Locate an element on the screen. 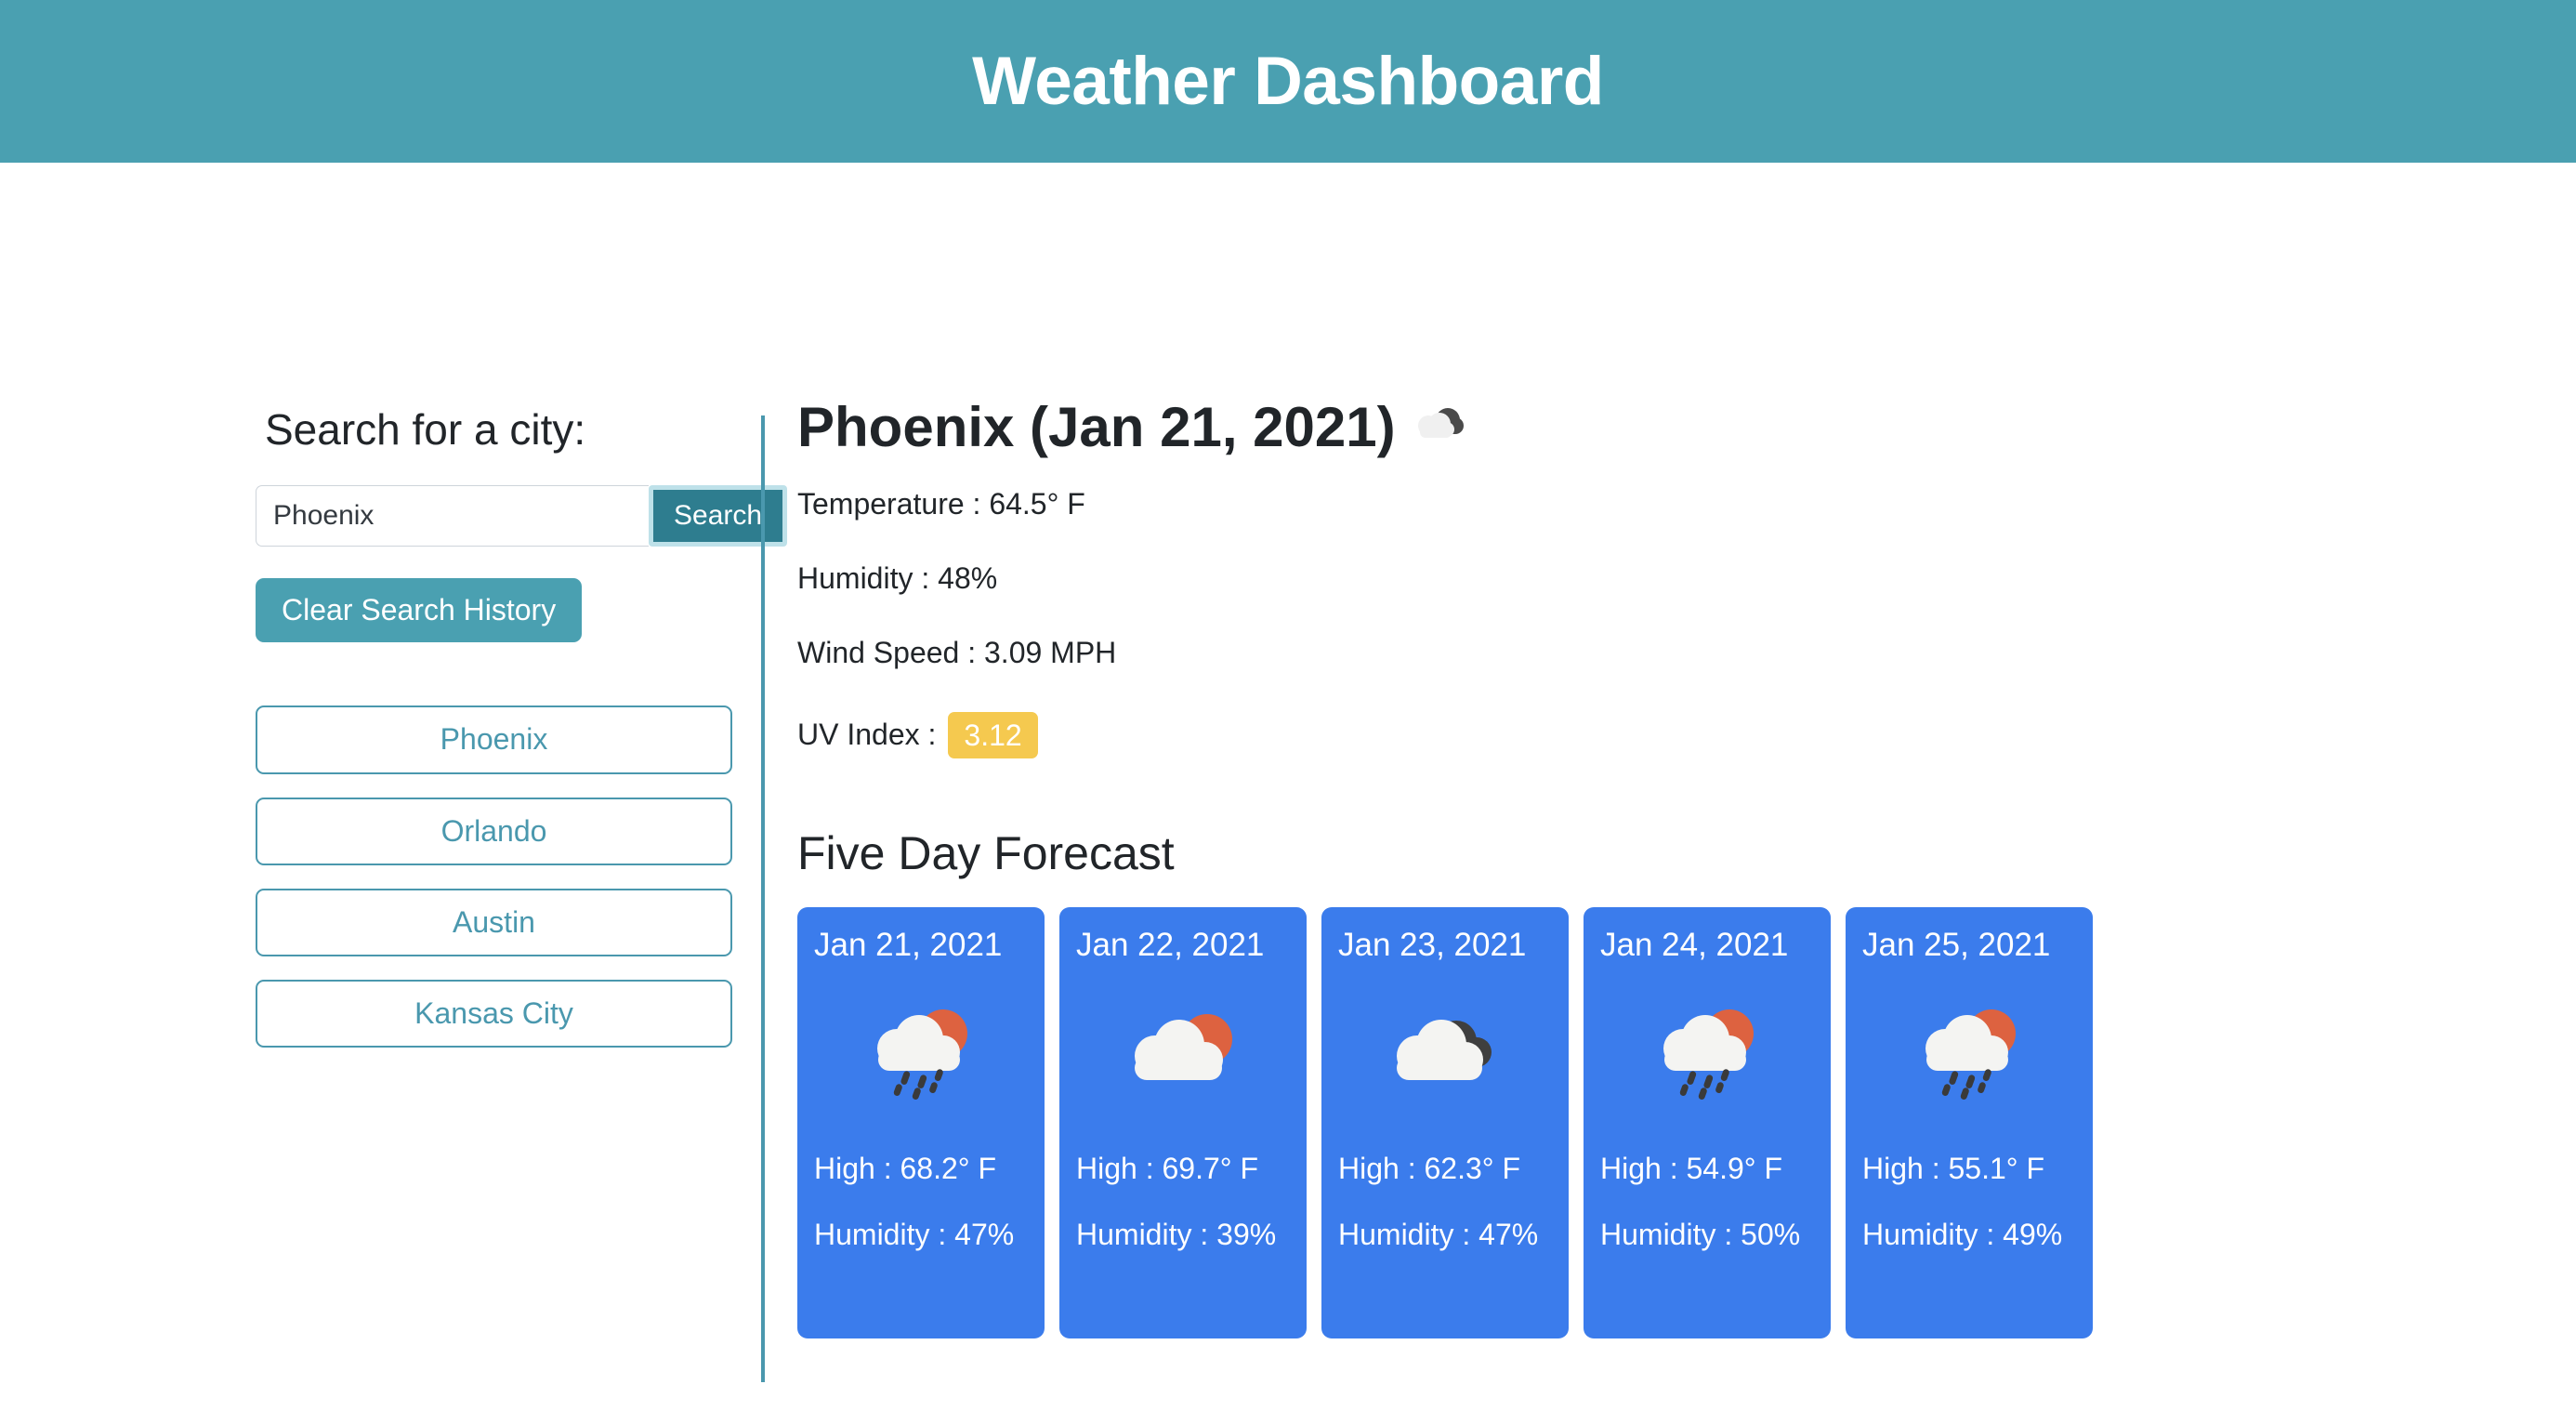 The width and height of the screenshot is (2576, 1424). current-weather-header: Phoenix (Jan 21, 2021) is located at coordinates (1686, 427).